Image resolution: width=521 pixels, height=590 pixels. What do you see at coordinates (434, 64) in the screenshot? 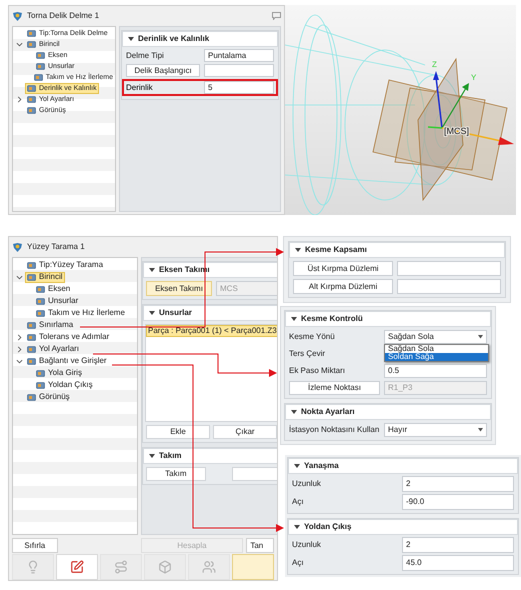
I see `axis-label: Z` at bounding box center [434, 64].